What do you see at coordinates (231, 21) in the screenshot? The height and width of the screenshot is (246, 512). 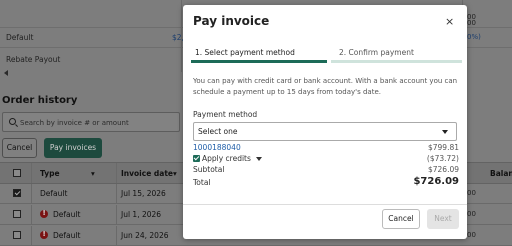 I see `modal-title: Pay invoice` at bounding box center [231, 21].